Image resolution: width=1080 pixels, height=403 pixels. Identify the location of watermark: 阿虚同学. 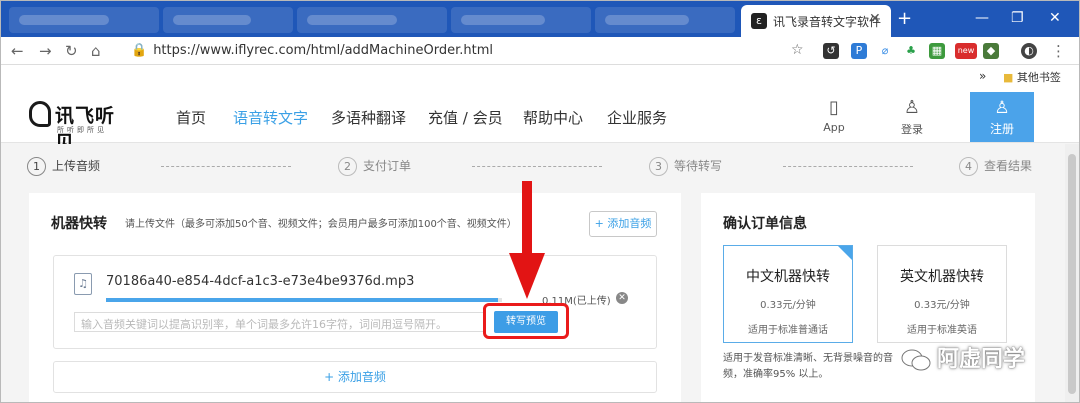
(963, 357).